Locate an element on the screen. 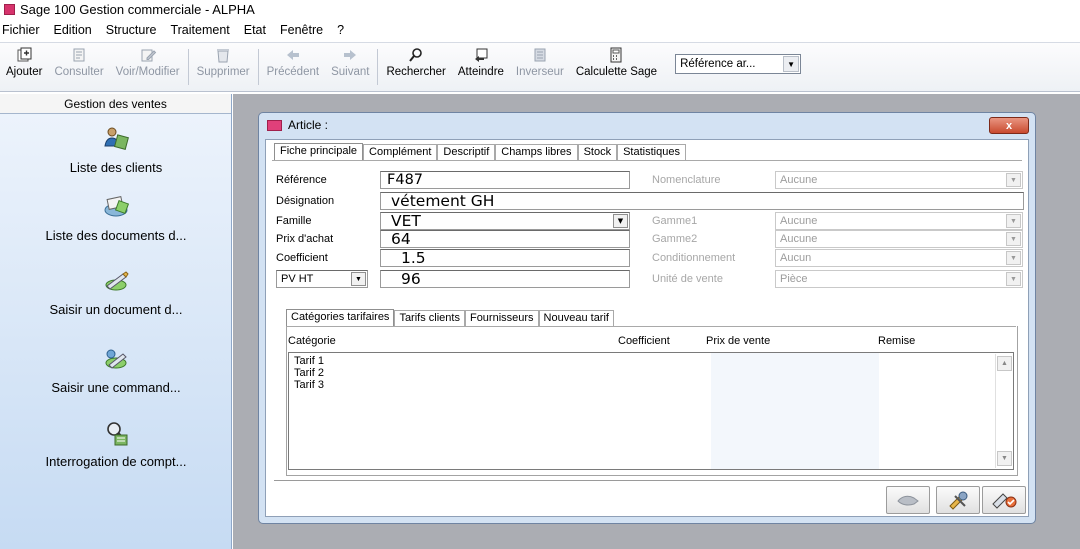  app-icon is located at coordinates (9, 9).